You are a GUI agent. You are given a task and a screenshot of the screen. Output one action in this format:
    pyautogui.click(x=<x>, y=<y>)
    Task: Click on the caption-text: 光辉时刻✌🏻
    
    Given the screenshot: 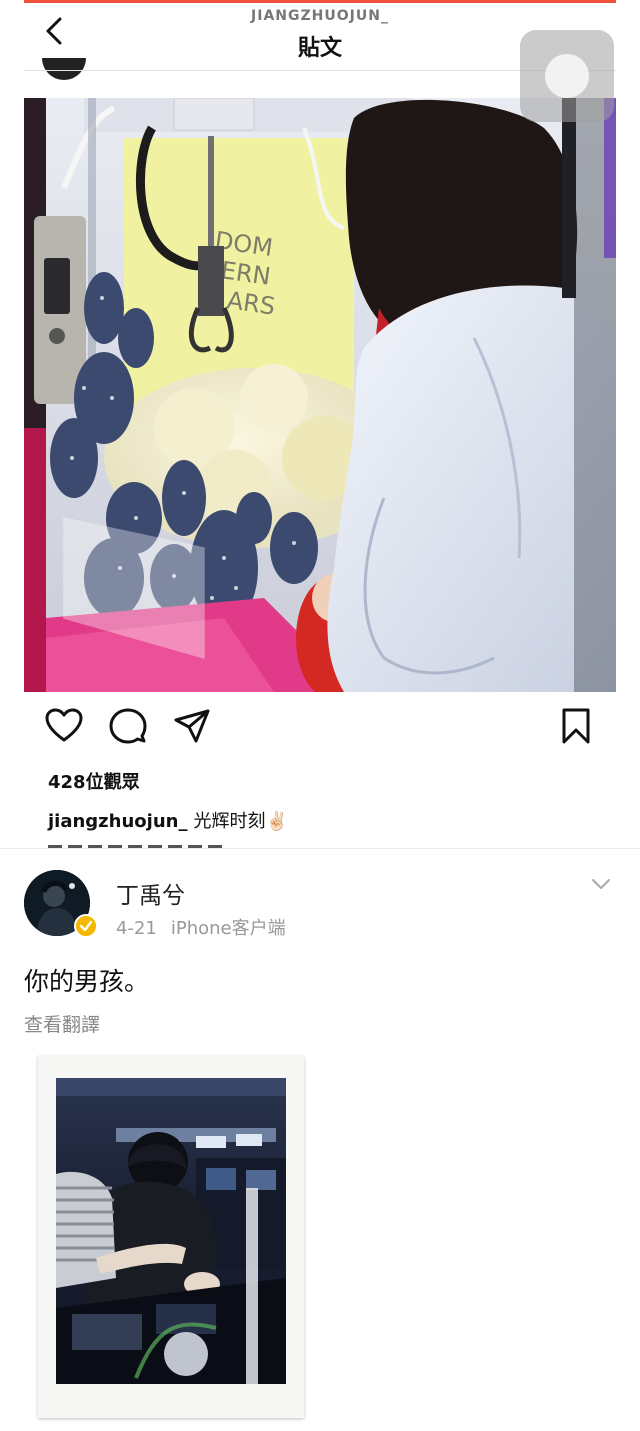 What is the action you would take?
    pyautogui.click(x=240, y=821)
    